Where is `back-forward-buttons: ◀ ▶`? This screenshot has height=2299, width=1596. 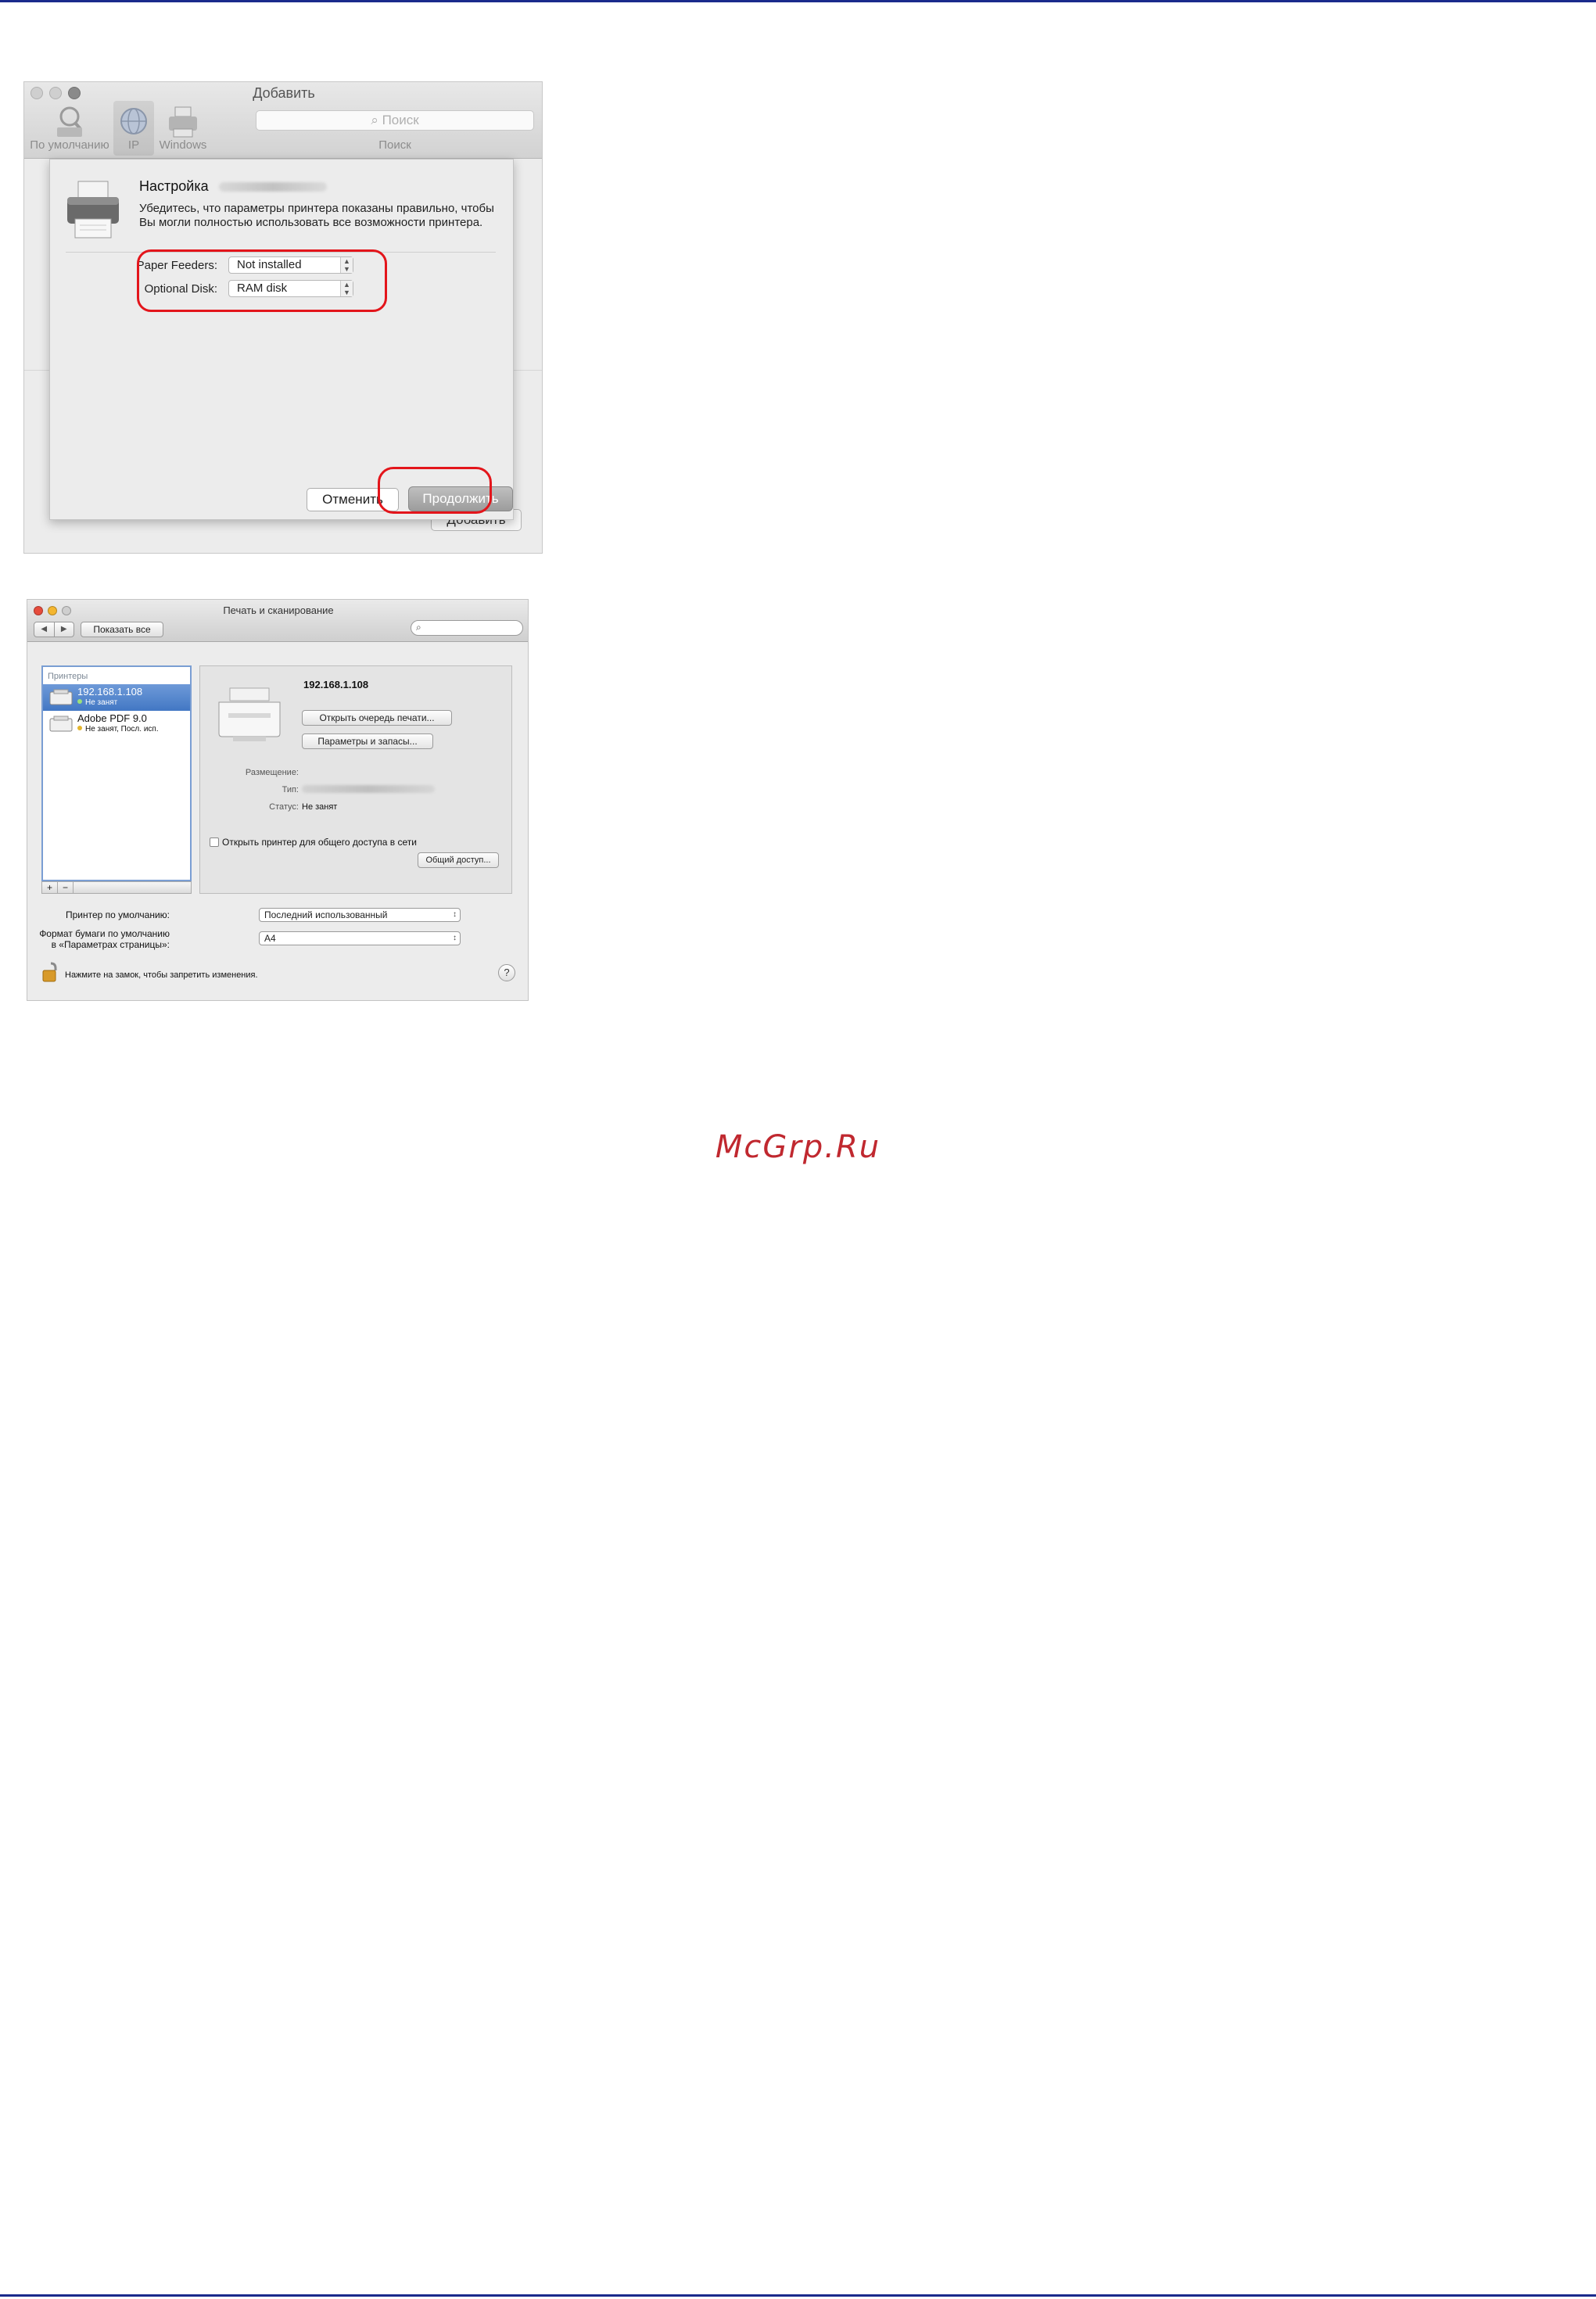
back-forward-buttons: ◀ ▶ is located at coordinates (54, 629).